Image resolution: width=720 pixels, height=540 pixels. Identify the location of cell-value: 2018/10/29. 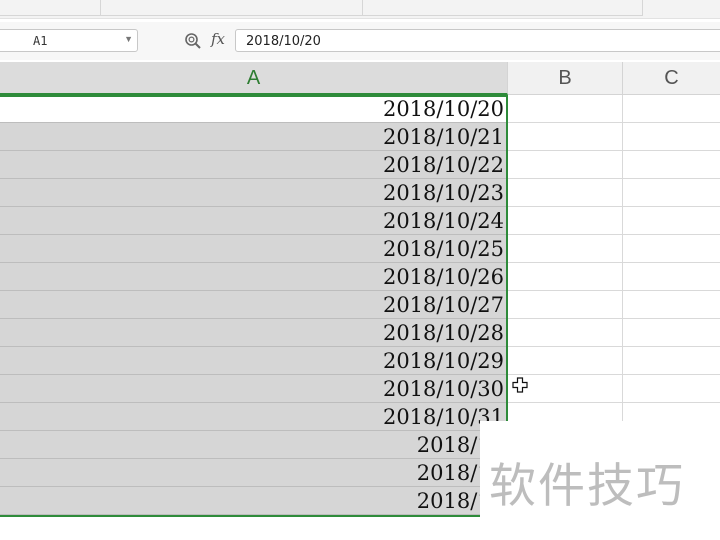
(443, 361).